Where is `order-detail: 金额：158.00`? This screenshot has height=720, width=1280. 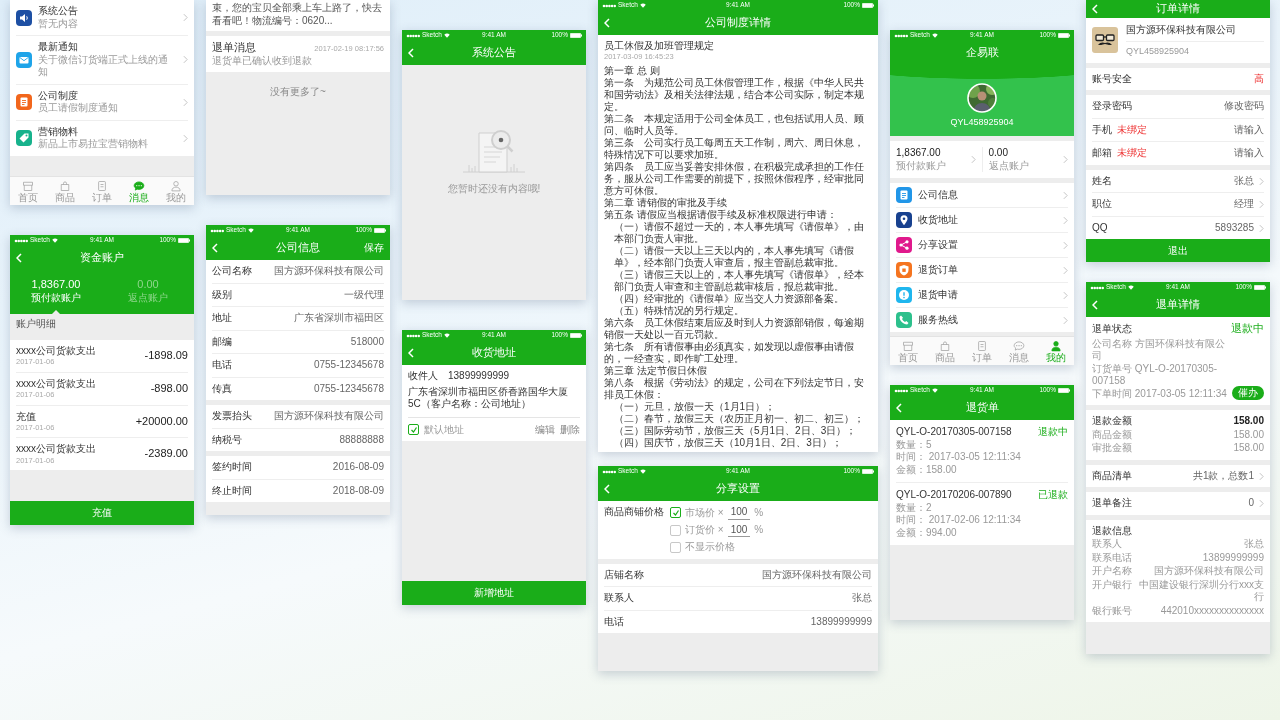 order-detail: 金额：158.00 is located at coordinates (927, 469).